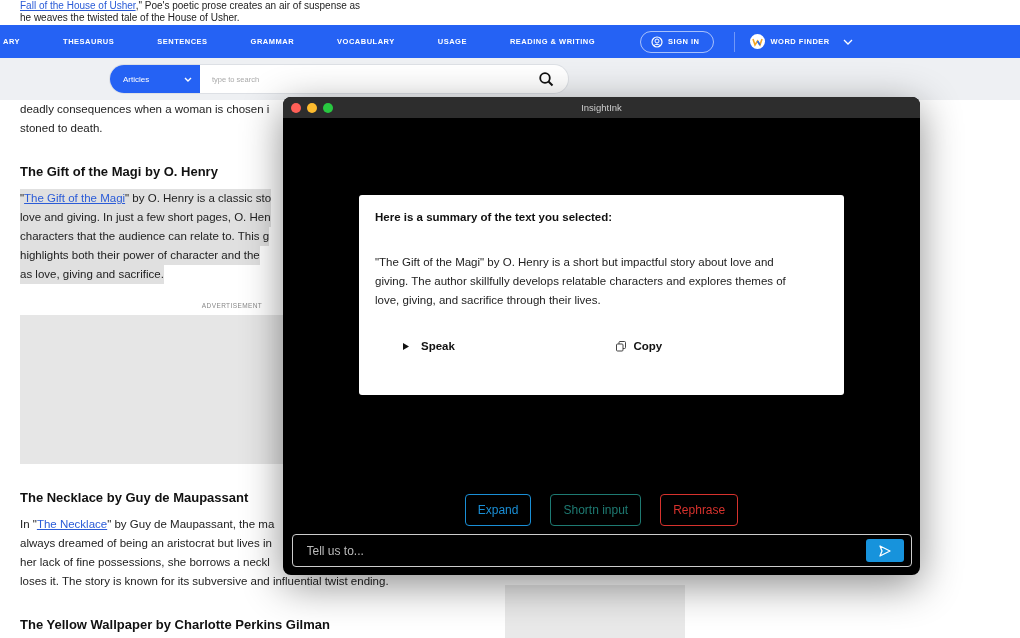 This screenshot has height=638, width=1020. What do you see at coordinates (494, 217) in the screenshot?
I see `summary-heading: Here is a summary of the text you selected:` at bounding box center [494, 217].